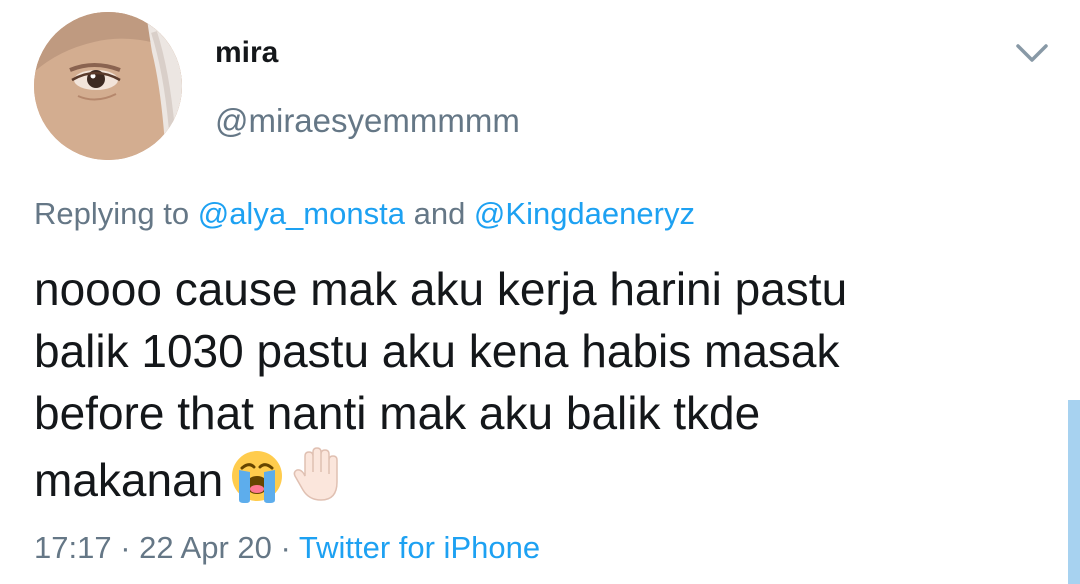 This screenshot has width=1080, height=584. I want to click on mention-link: @alya_monsta, so click(301, 213).